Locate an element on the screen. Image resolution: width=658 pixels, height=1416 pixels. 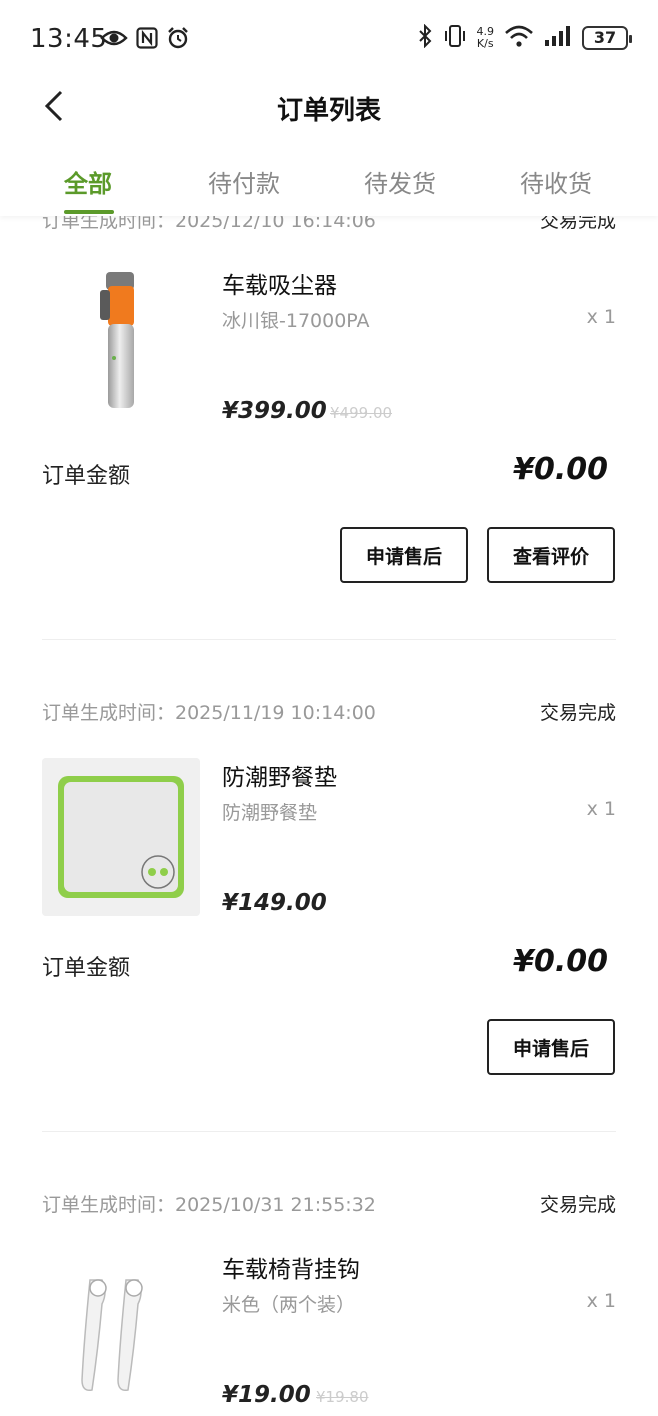
order-tabs: 全部 待付款 待发货 待收货 is located at coordinates (329, 183).